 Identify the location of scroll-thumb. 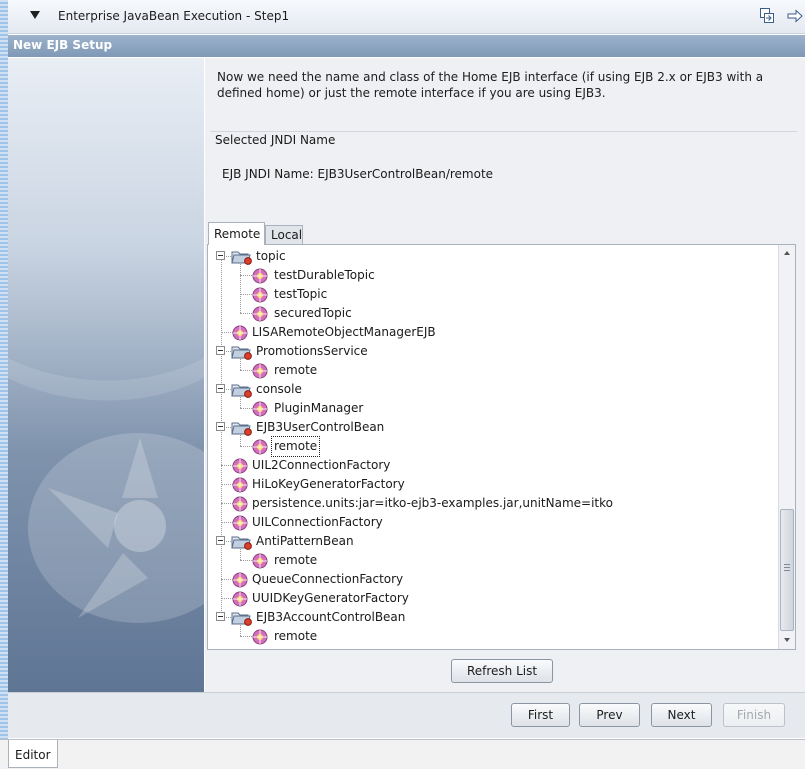
(787, 570).